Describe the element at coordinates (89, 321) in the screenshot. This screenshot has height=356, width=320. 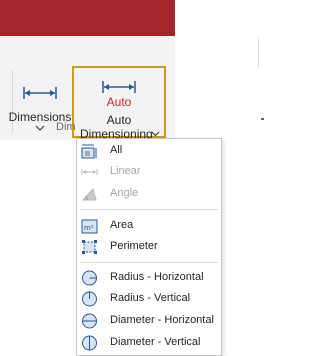
I see `diameter-horizontal-icon` at that location.